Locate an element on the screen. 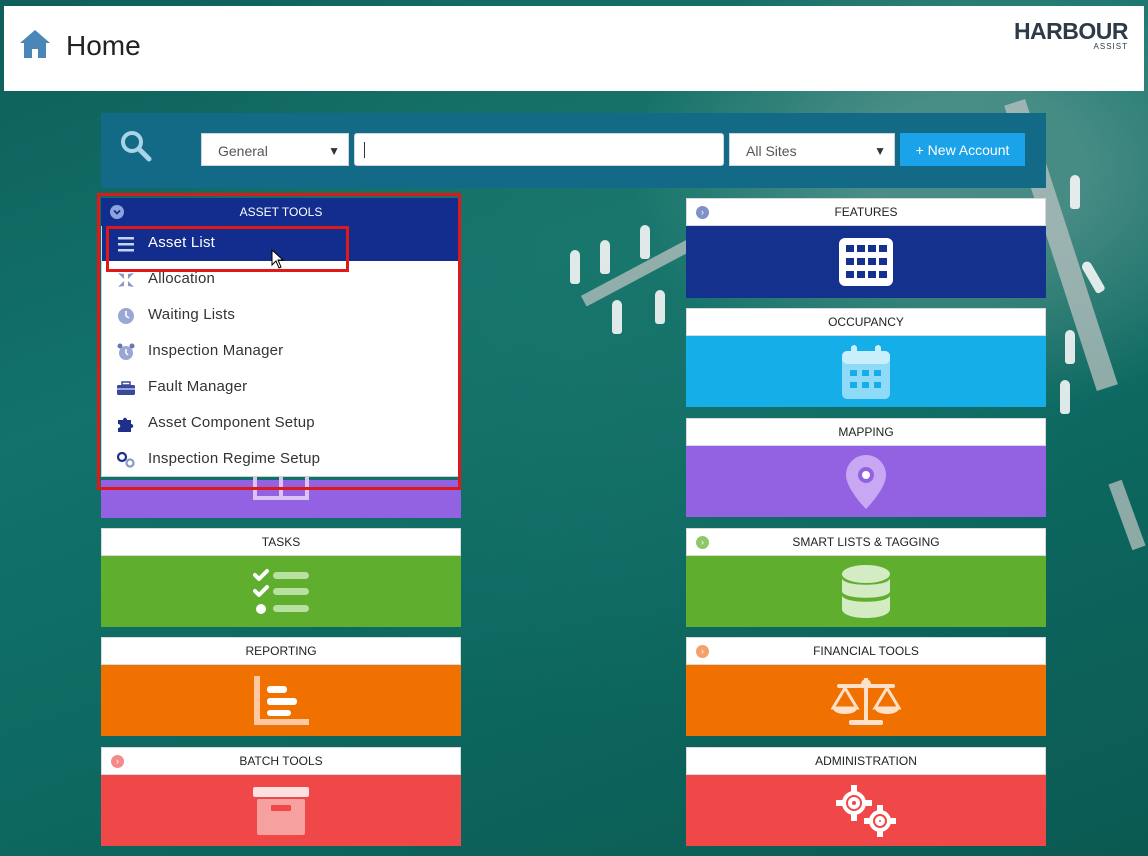 The height and width of the screenshot is (856, 1148). site-select: All Sites ▼ is located at coordinates (812, 149).